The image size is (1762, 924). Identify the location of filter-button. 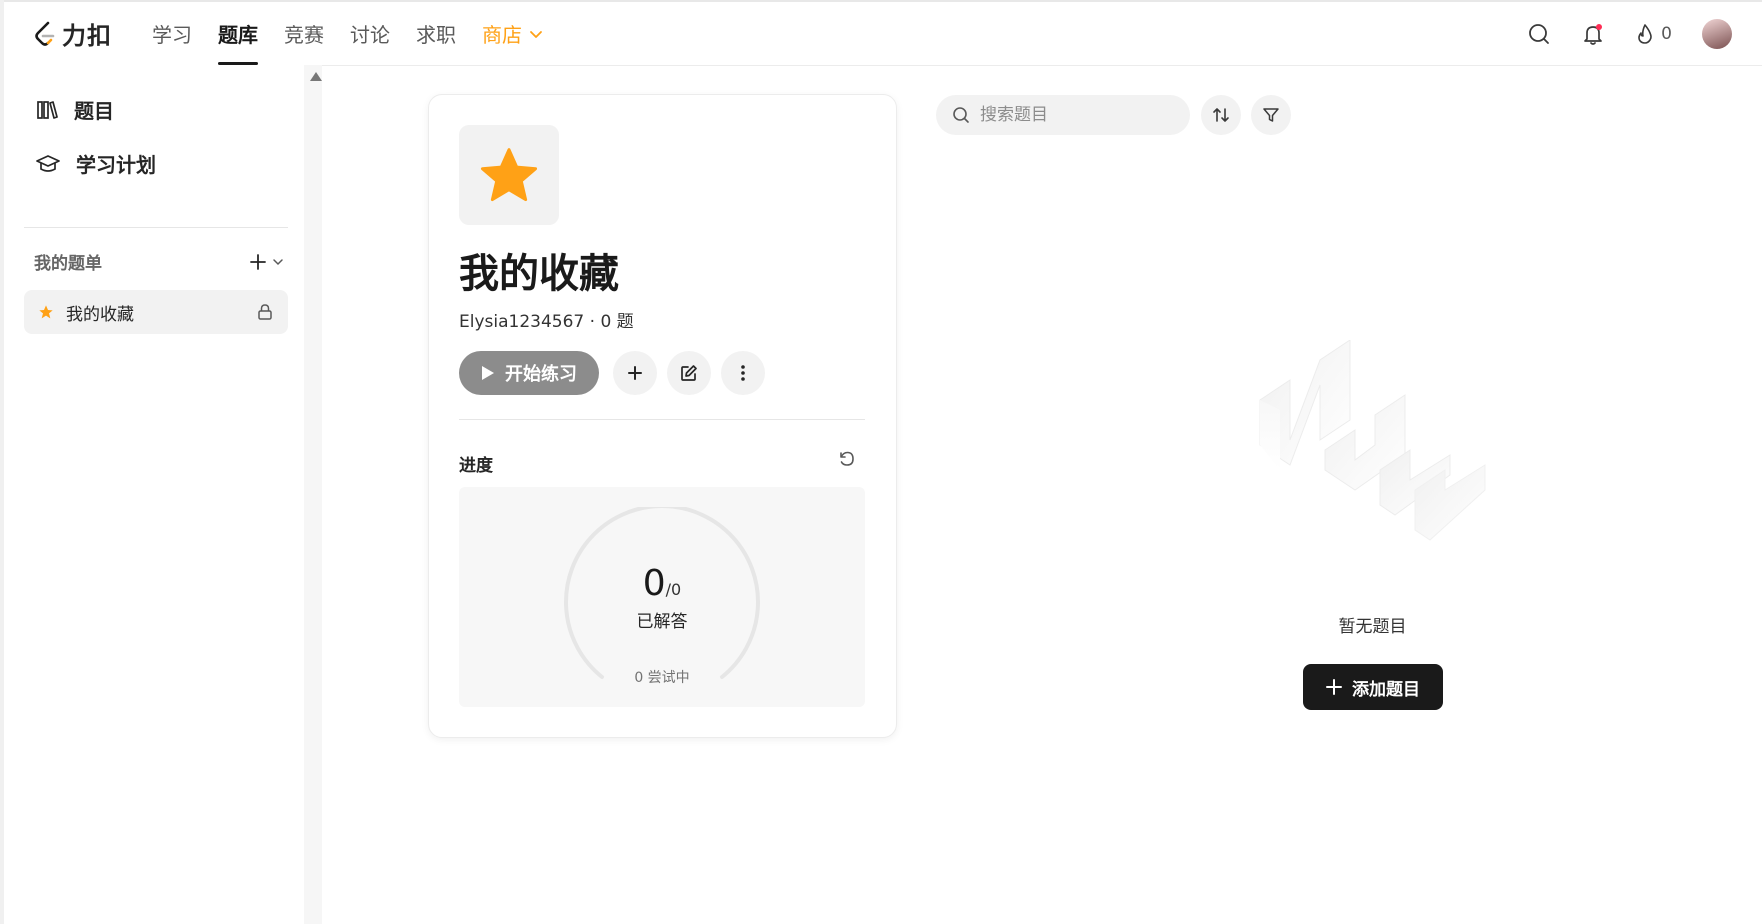
(1271, 115).